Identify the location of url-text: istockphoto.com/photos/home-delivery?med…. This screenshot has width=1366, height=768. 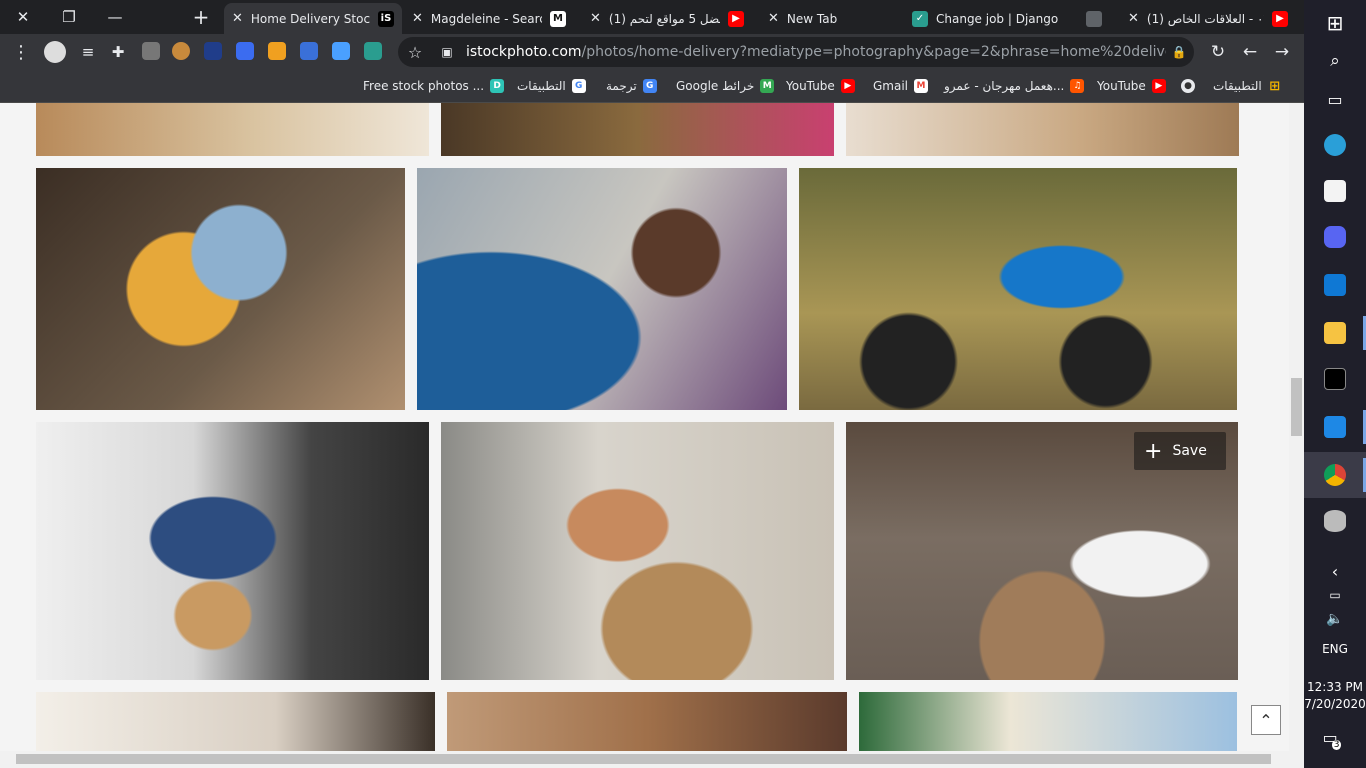
(816, 52).